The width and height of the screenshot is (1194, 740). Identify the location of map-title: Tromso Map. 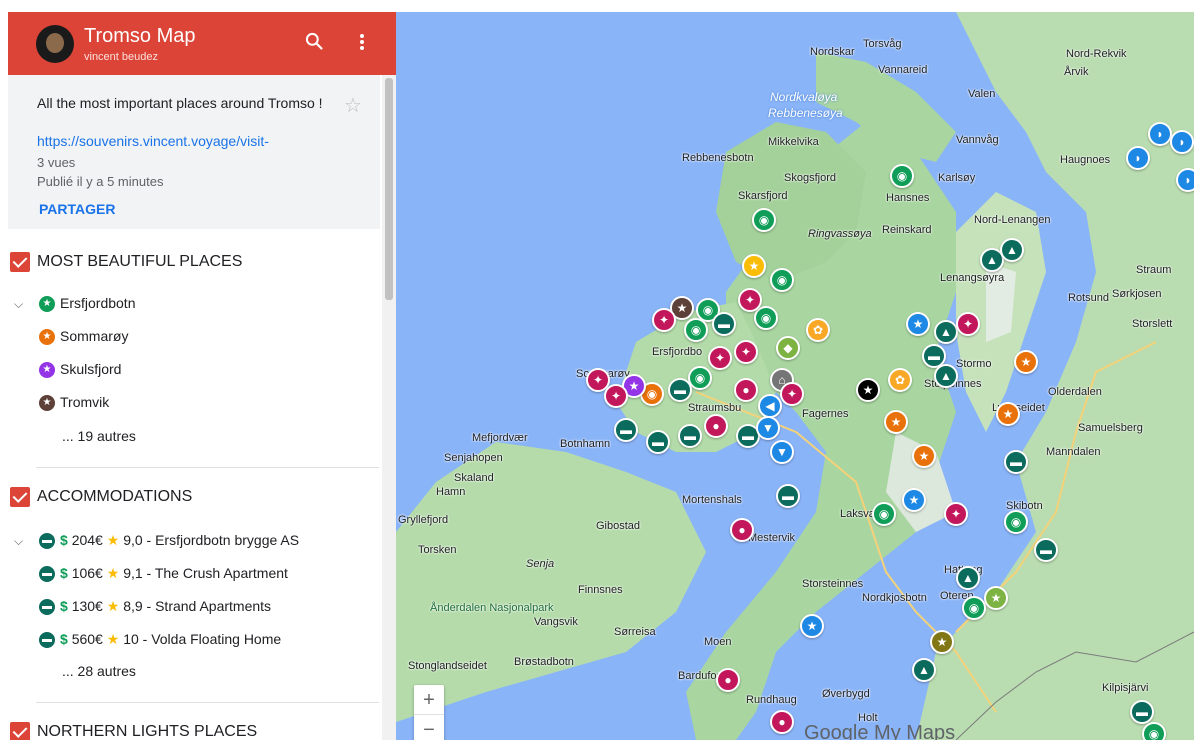
(140, 36).